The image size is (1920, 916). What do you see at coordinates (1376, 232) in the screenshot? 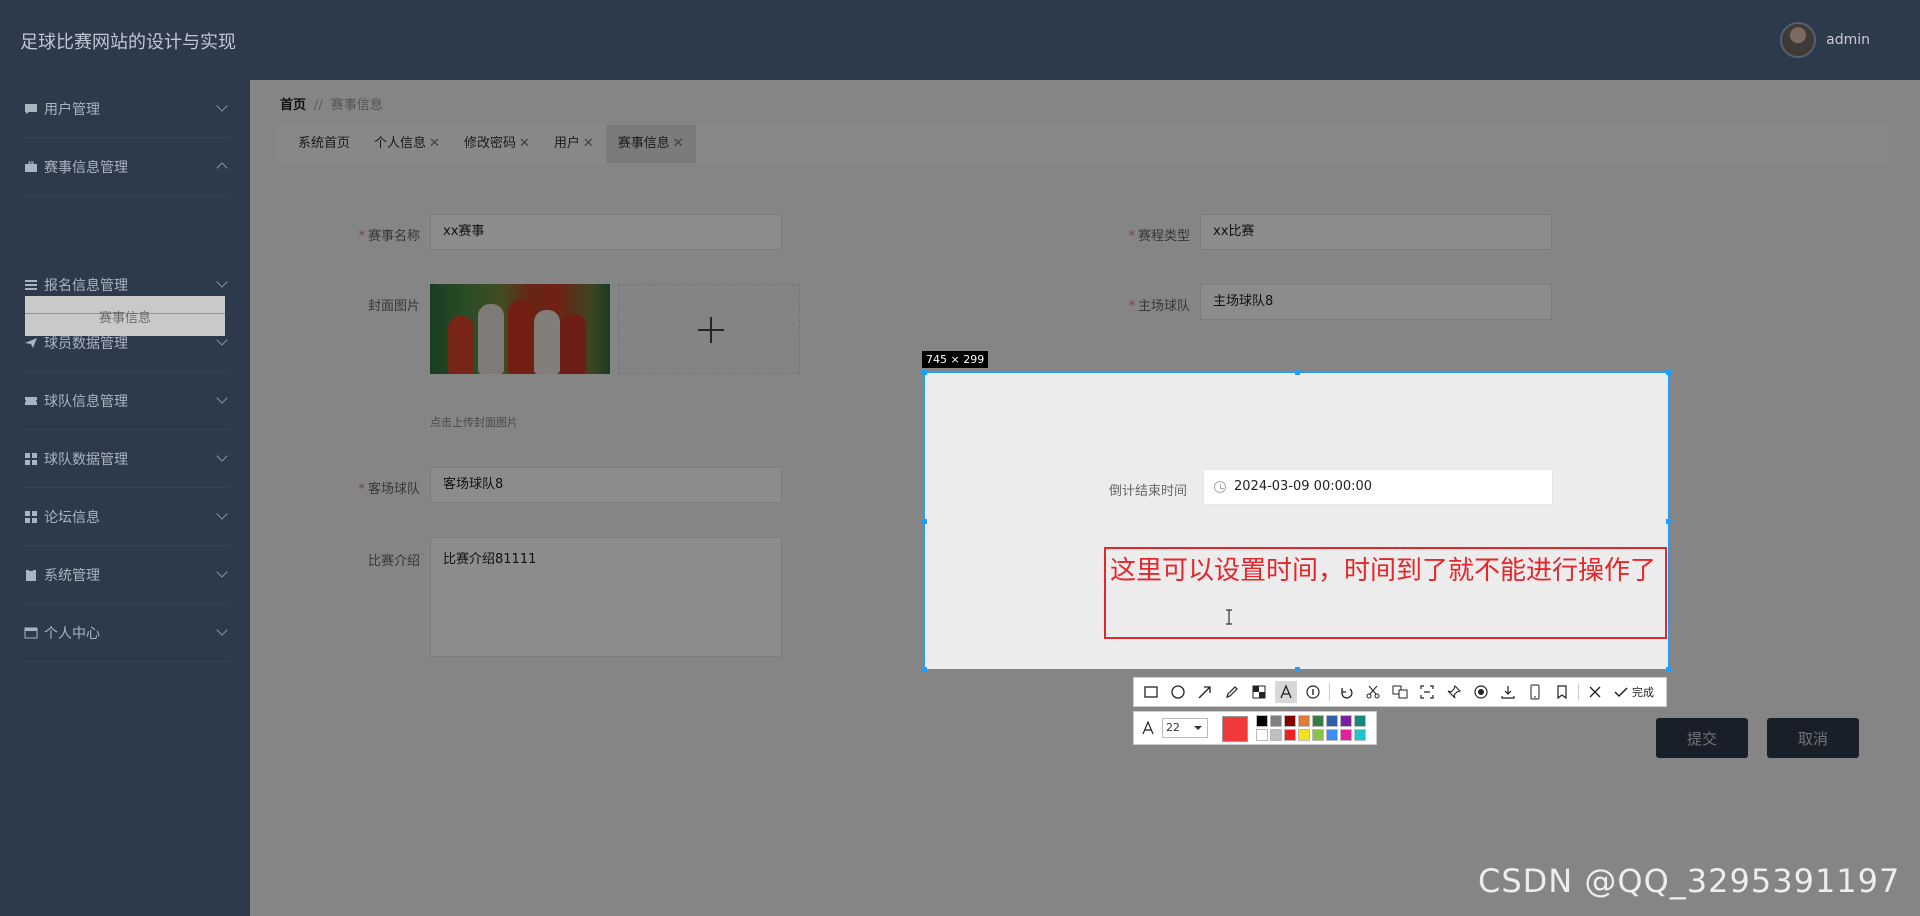
I see `schedule-type-select: xx比赛` at bounding box center [1376, 232].